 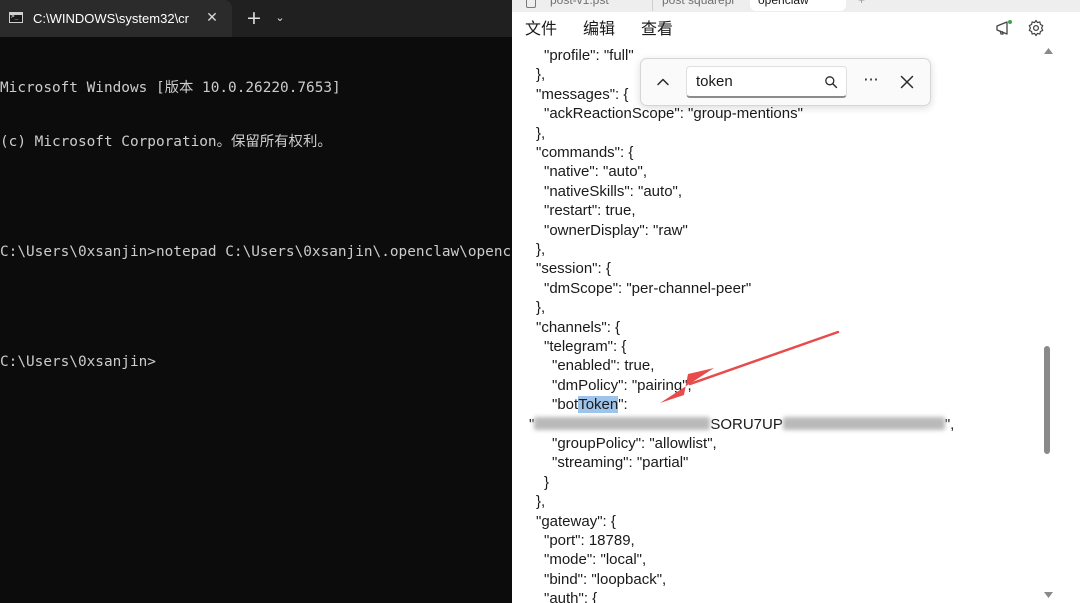 What do you see at coordinates (620, 463) in the screenshot?
I see `code-line: "streaming": "partial"` at bounding box center [620, 463].